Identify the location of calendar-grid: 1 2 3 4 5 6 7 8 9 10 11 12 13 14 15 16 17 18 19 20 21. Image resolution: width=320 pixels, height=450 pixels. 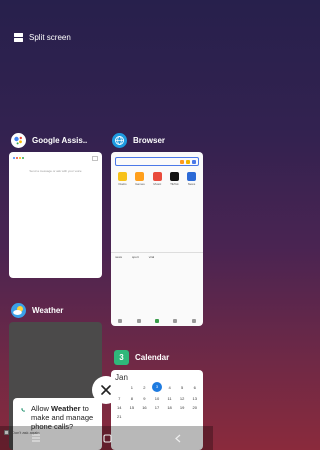
(157, 400).